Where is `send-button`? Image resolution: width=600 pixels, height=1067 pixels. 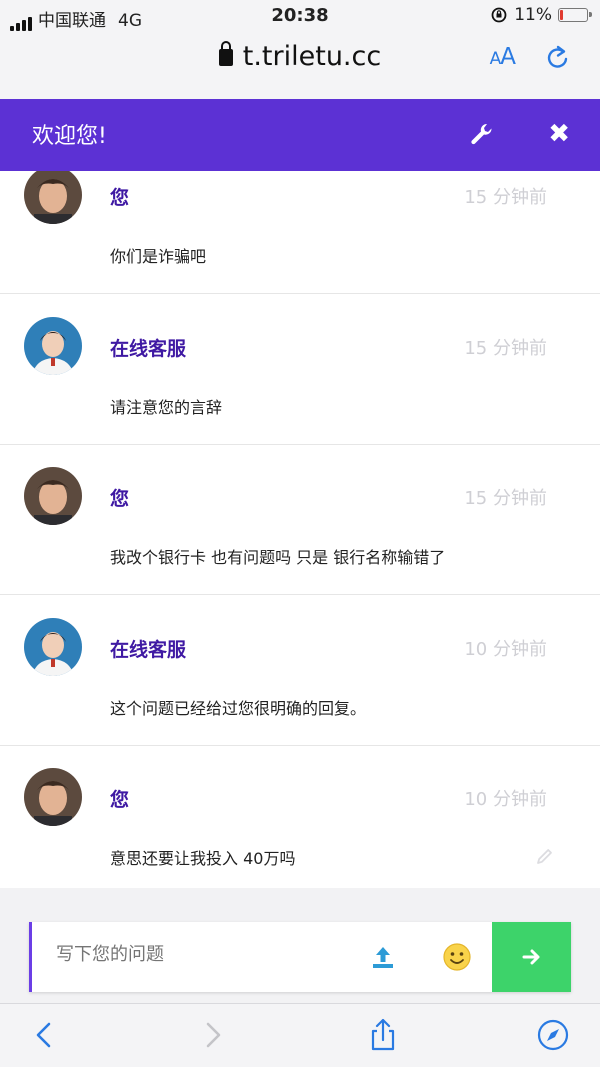
send-button is located at coordinates (531, 957).